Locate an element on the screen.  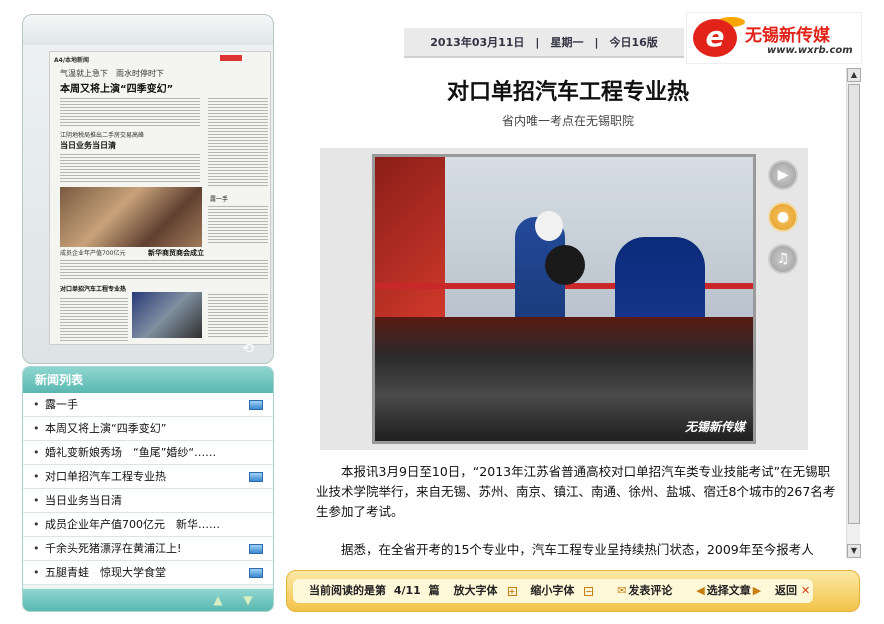
news-list-item: 对口单招汽车工程专业热 is located at coordinates (148, 477).